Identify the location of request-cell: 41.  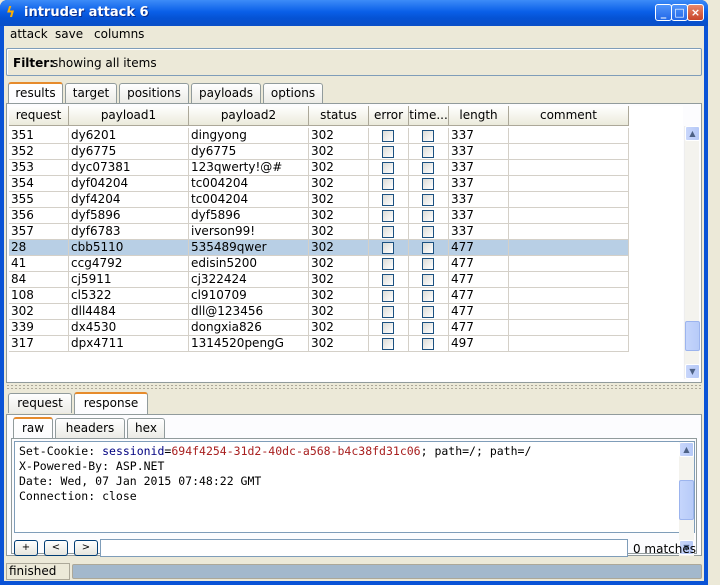
(39, 264).